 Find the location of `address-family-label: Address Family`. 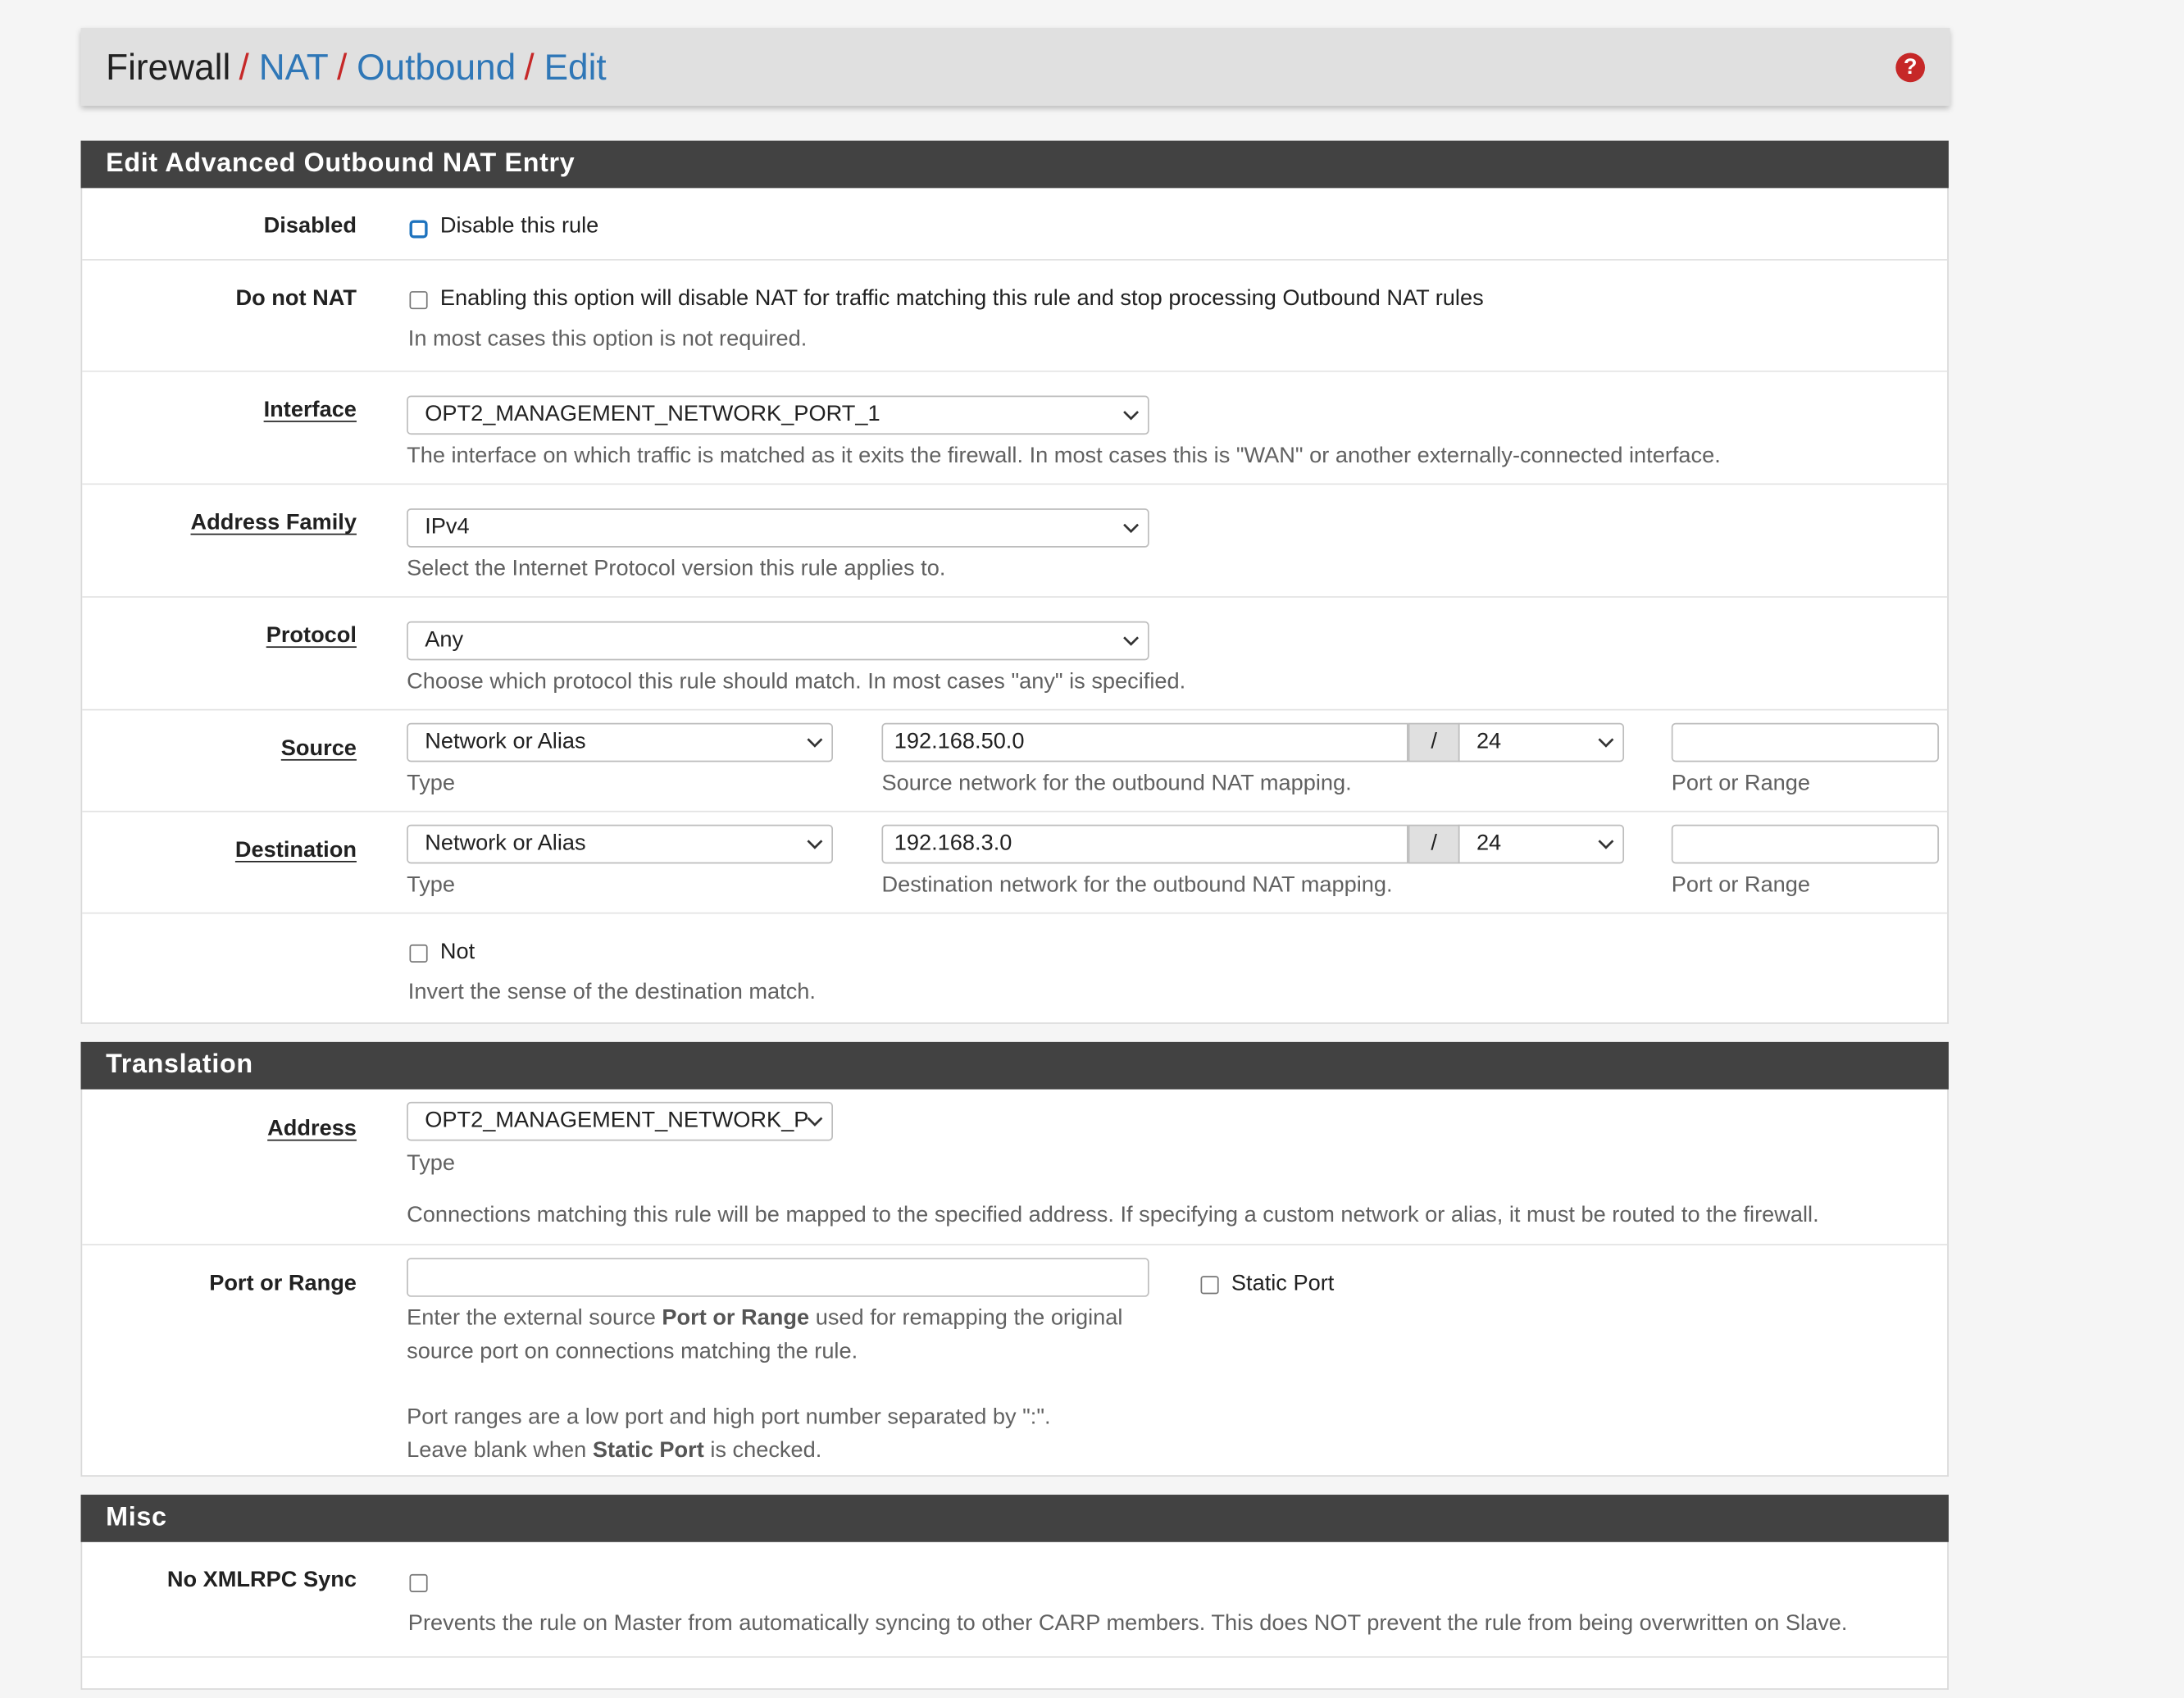

address-family-label: Address Family is located at coordinates (273, 524).